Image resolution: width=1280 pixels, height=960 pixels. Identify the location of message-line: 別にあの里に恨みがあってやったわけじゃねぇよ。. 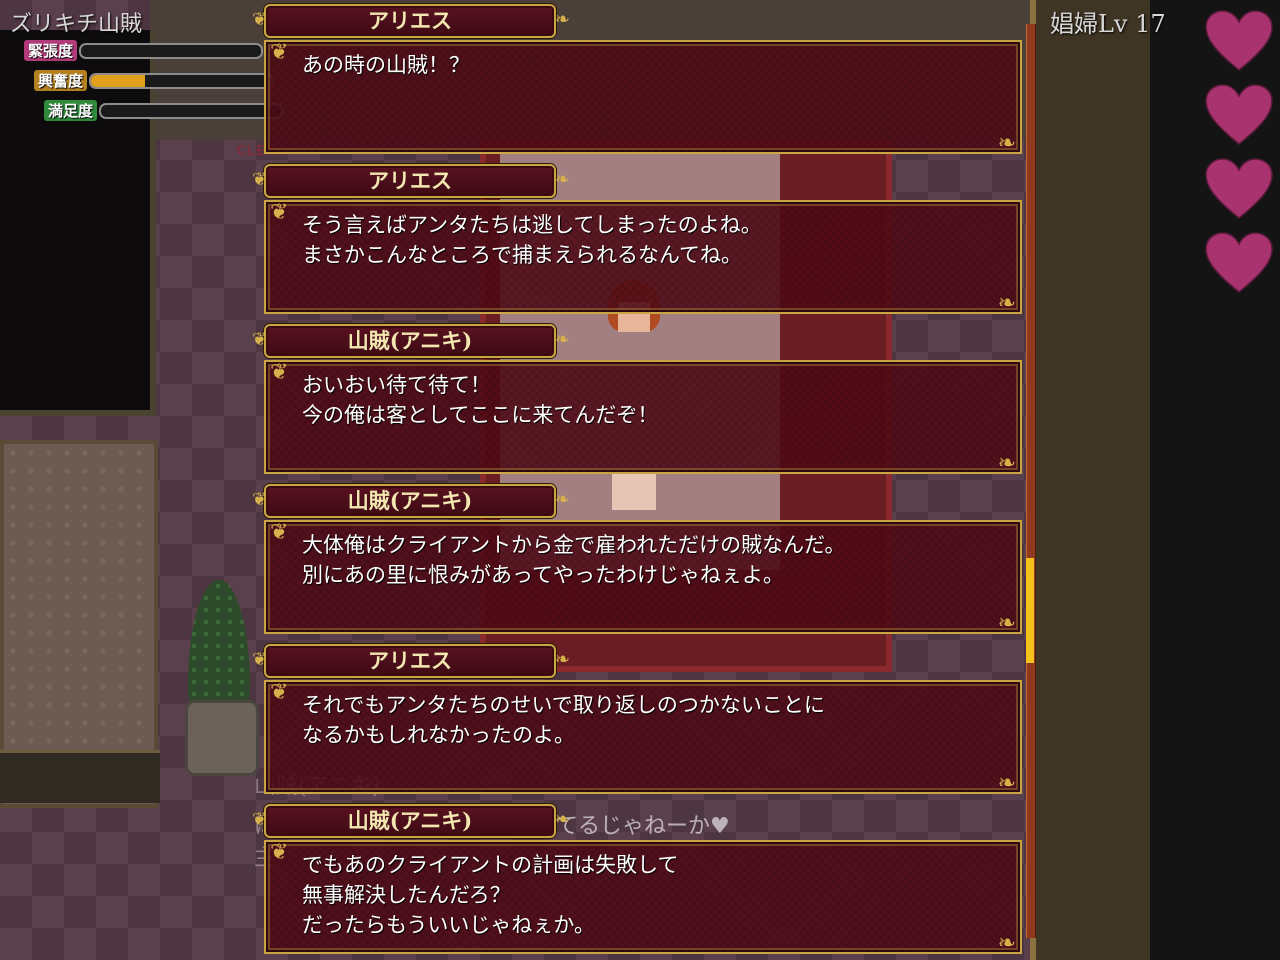
(543, 575).